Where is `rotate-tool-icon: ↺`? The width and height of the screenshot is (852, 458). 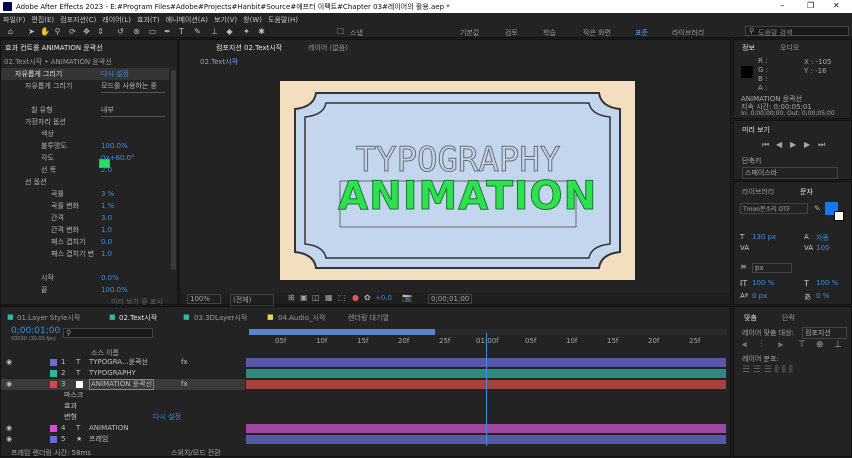 rotate-tool-icon: ↺ is located at coordinates (120, 31).